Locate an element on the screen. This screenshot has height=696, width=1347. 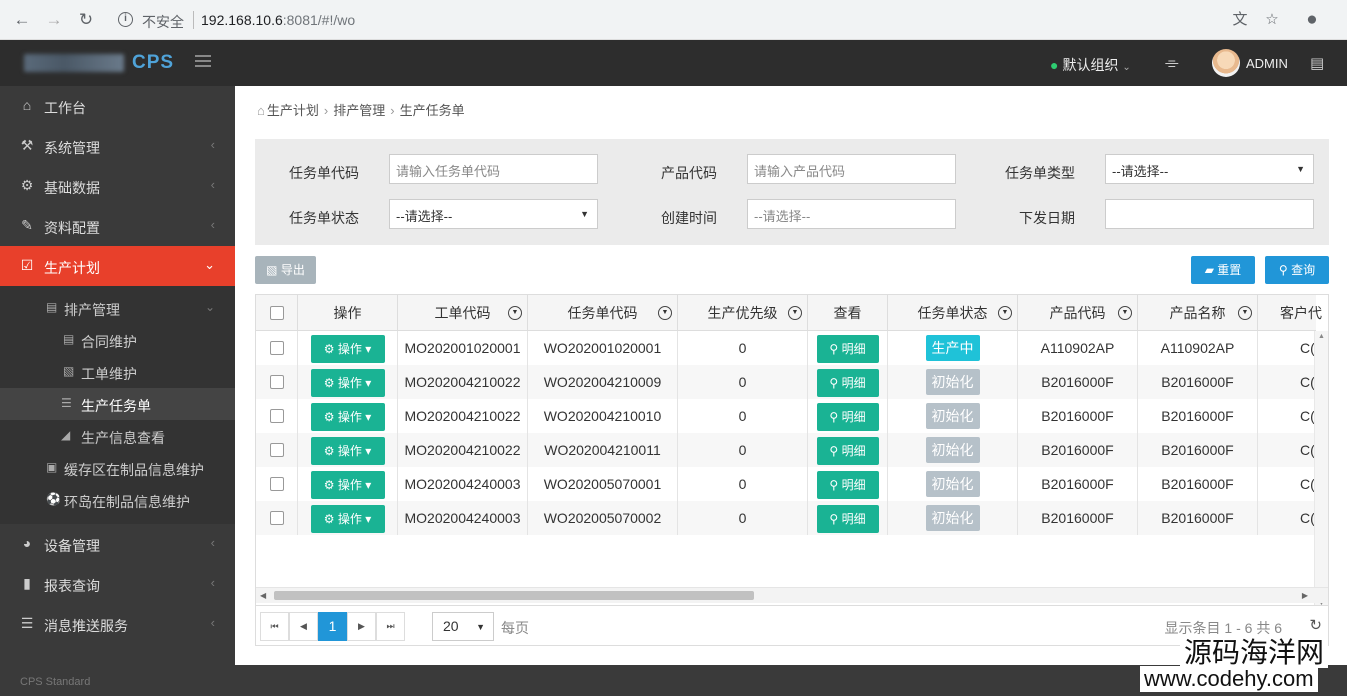
sidebar-item-system: ⚒ 系统管理 ‹ is located at coordinates (117, 146).